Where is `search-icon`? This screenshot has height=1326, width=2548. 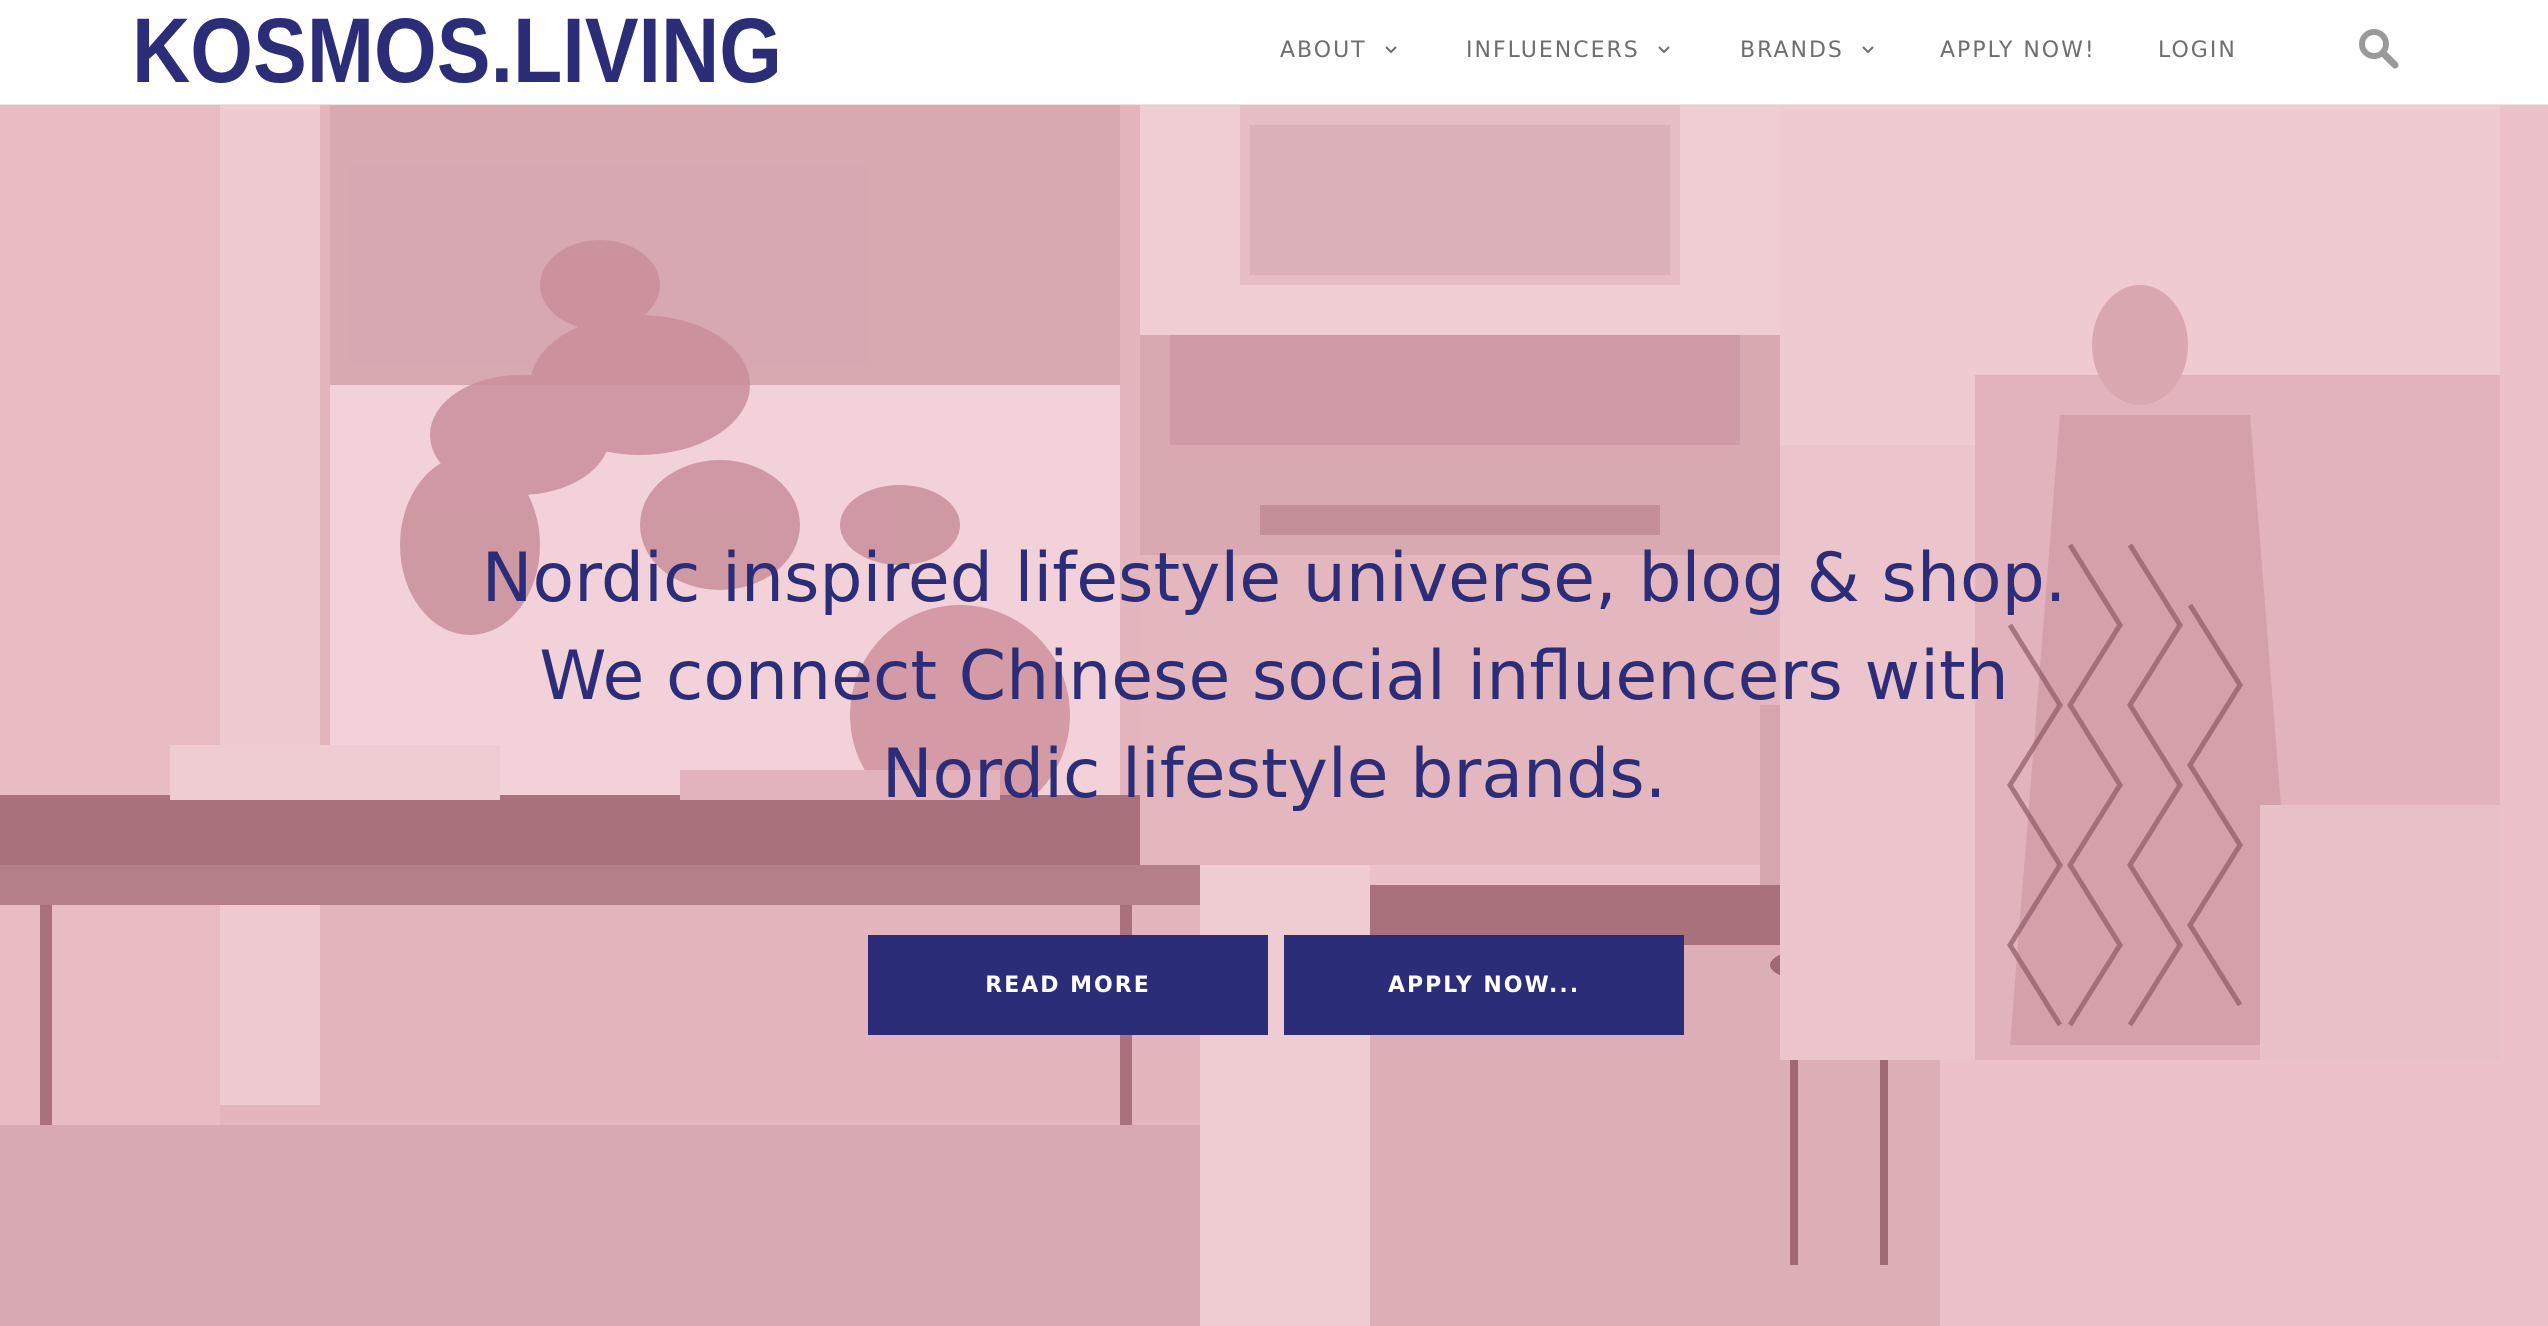 search-icon is located at coordinates (2379, 49).